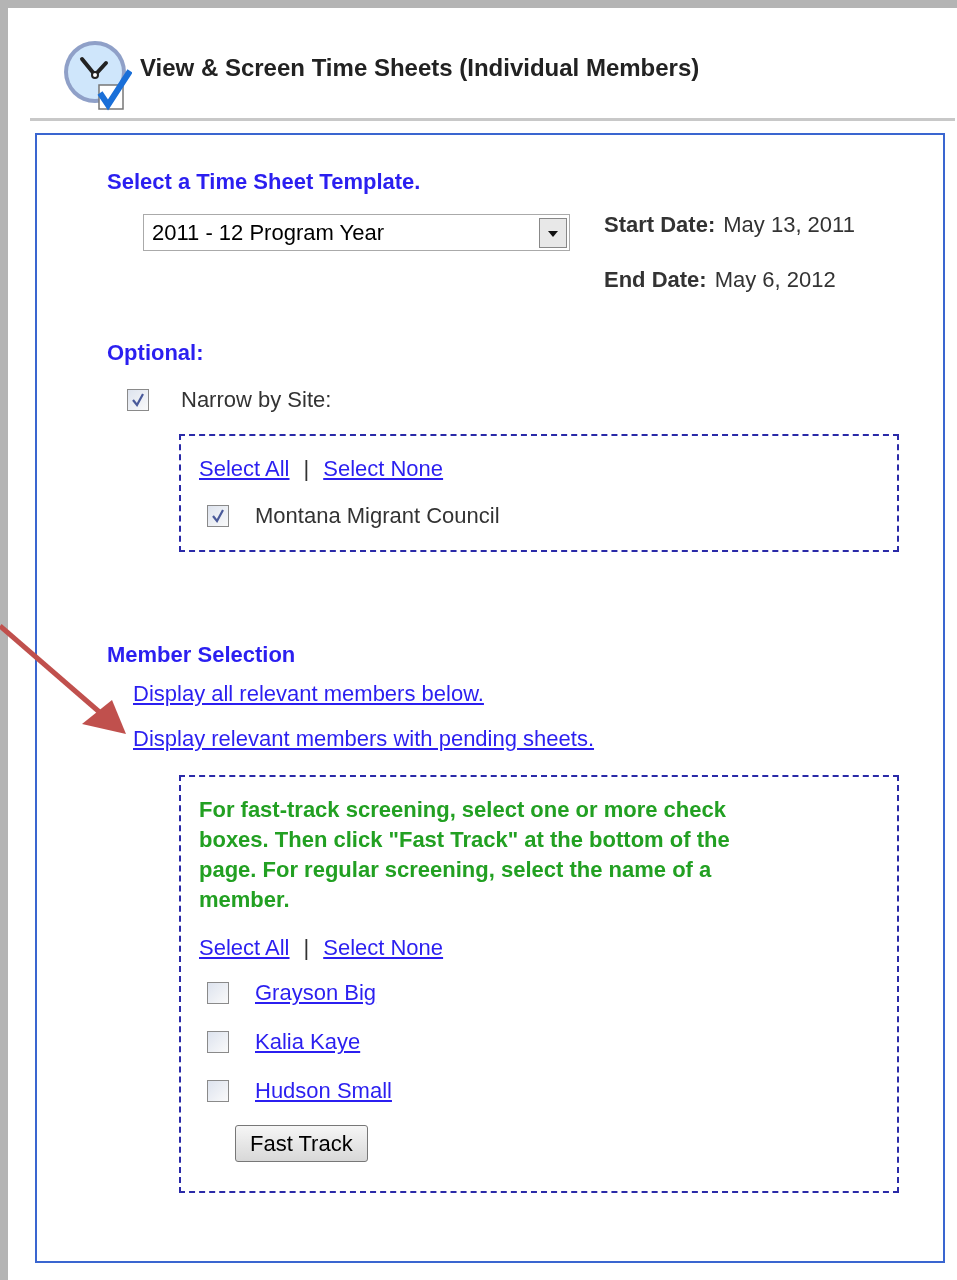 The width and height of the screenshot is (957, 1280). What do you see at coordinates (97, 75) in the screenshot?
I see `clock-check-icon` at bounding box center [97, 75].